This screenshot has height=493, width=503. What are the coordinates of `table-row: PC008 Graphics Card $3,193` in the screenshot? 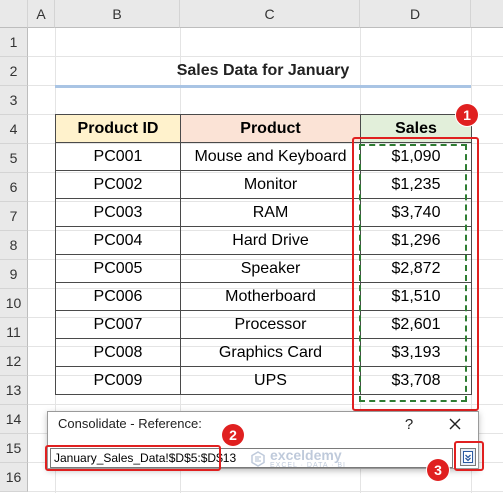 It's located at (263, 352).